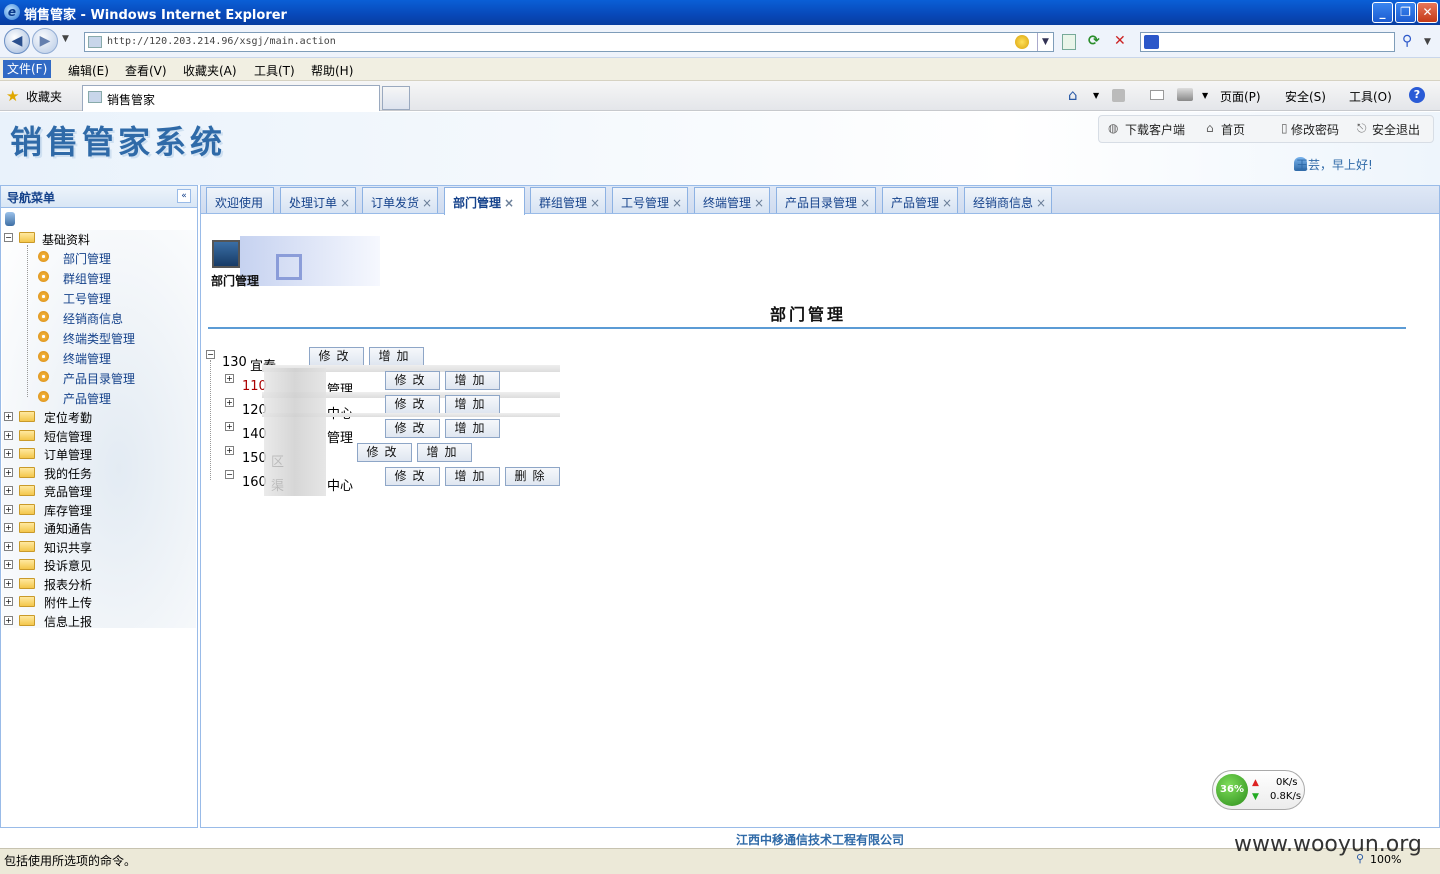  I want to click on nav-group-sms: 短信管理, so click(68, 436).